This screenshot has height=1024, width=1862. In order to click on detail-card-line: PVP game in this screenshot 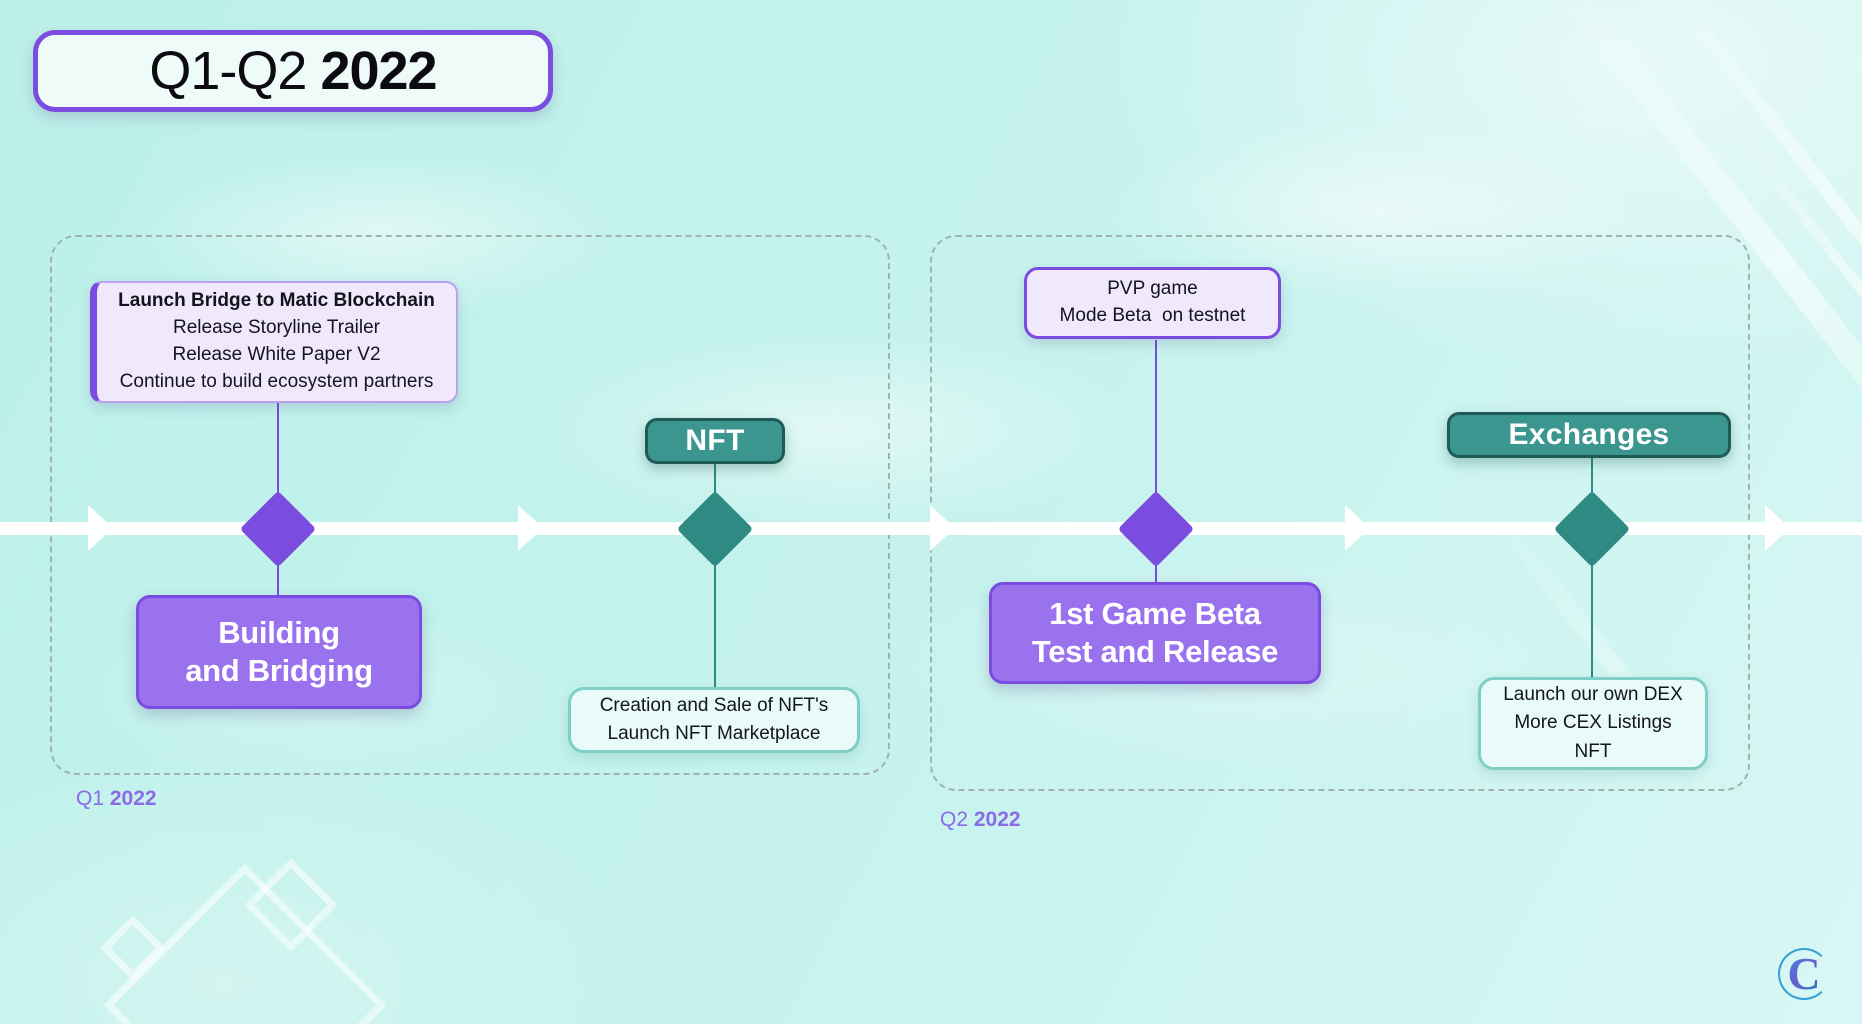, I will do `click(1152, 289)`.